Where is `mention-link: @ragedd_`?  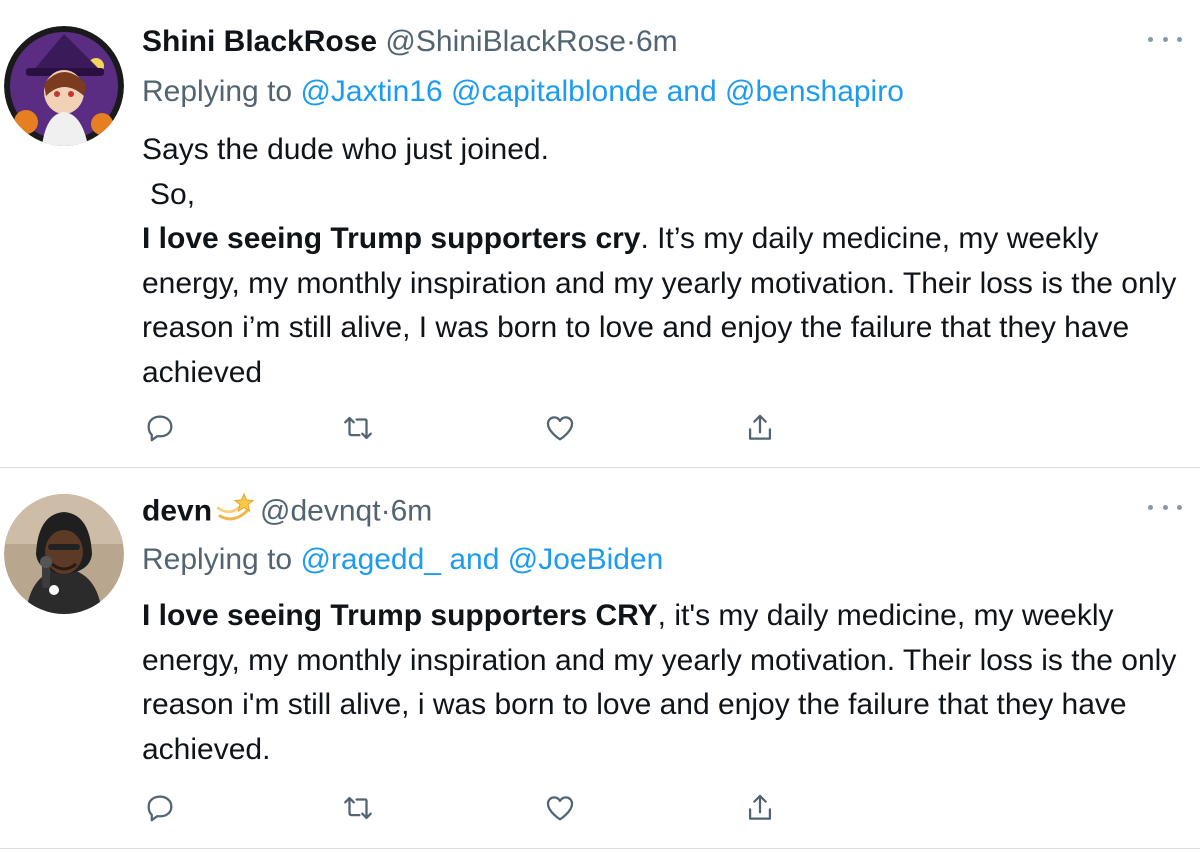 mention-link: @ragedd_ is located at coordinates (370, 559).